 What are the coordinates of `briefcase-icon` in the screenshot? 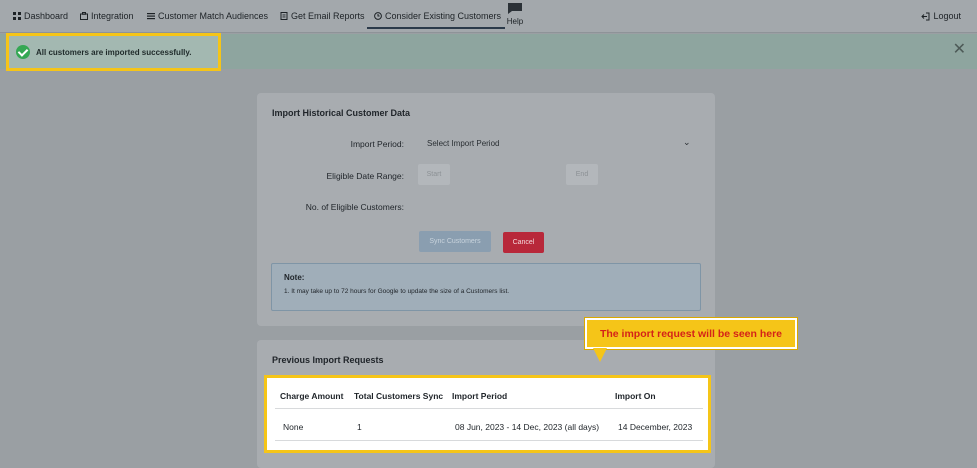 It's located at (84, 16).